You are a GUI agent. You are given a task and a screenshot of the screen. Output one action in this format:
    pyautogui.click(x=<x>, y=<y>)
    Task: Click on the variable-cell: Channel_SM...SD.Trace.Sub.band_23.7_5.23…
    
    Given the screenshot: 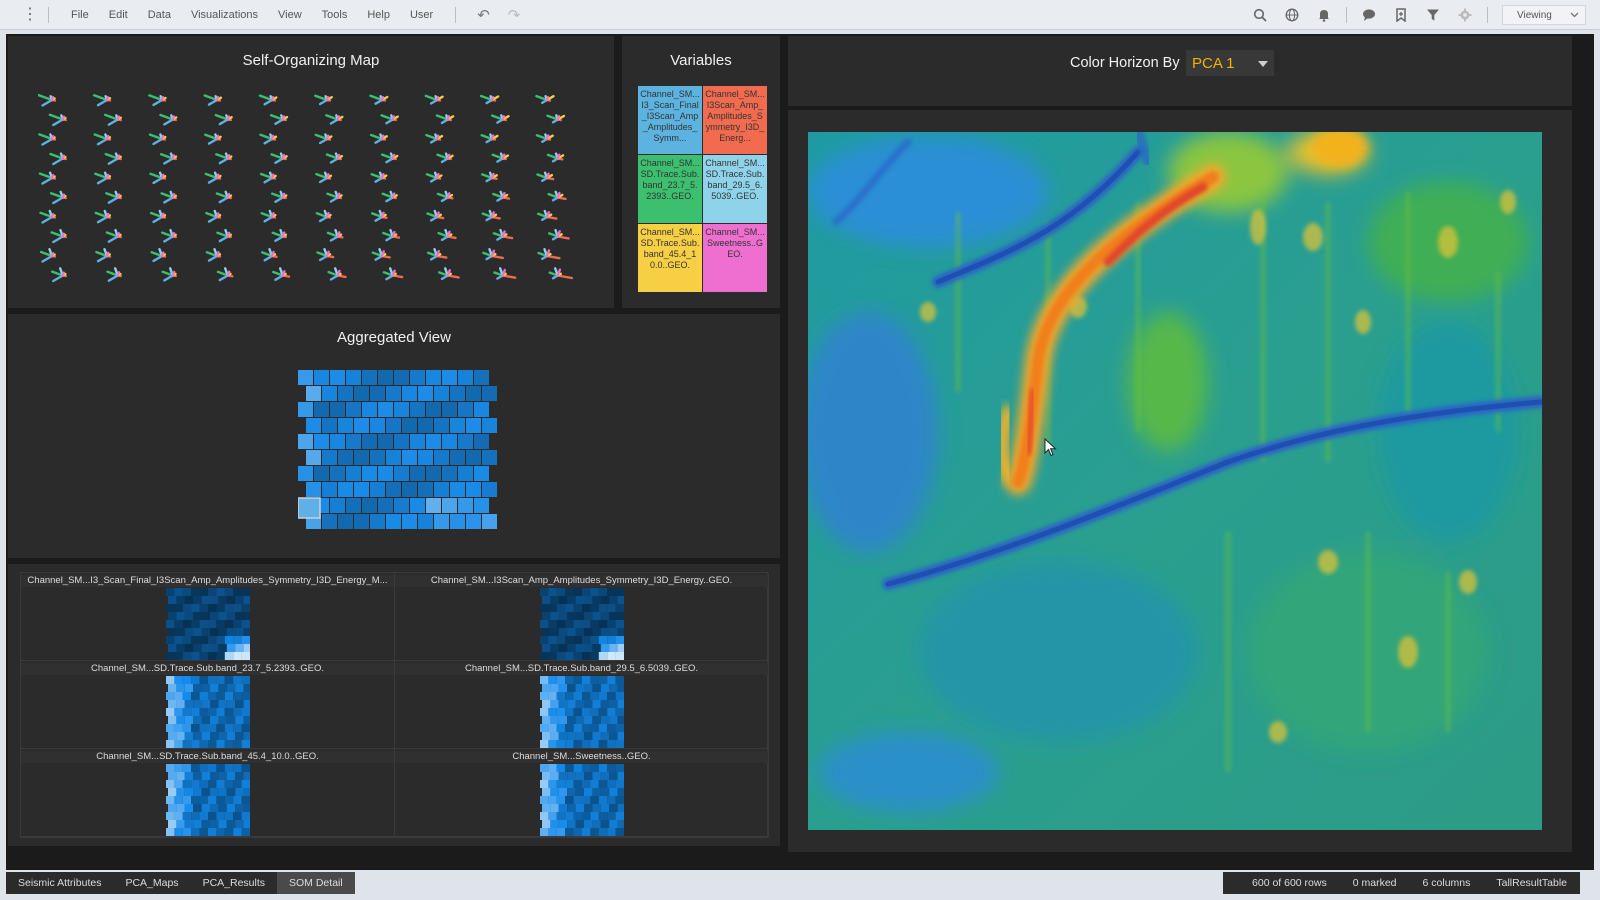 What is the action you would take?
    pyautogui.click(x=670, y=189)
    